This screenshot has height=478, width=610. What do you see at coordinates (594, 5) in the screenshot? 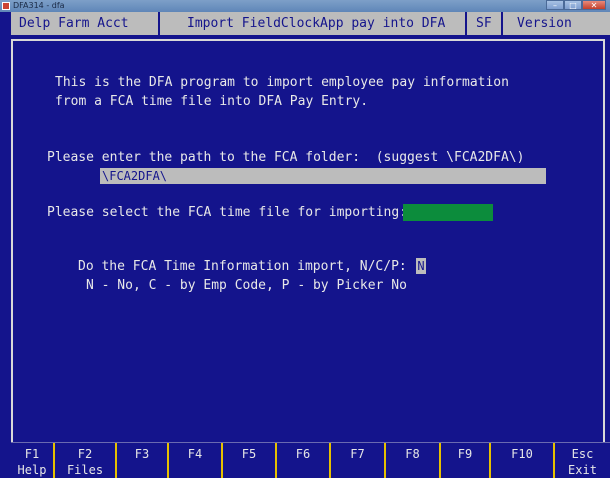
I see `close-icon: ✕` at bounding box center [594, 5].